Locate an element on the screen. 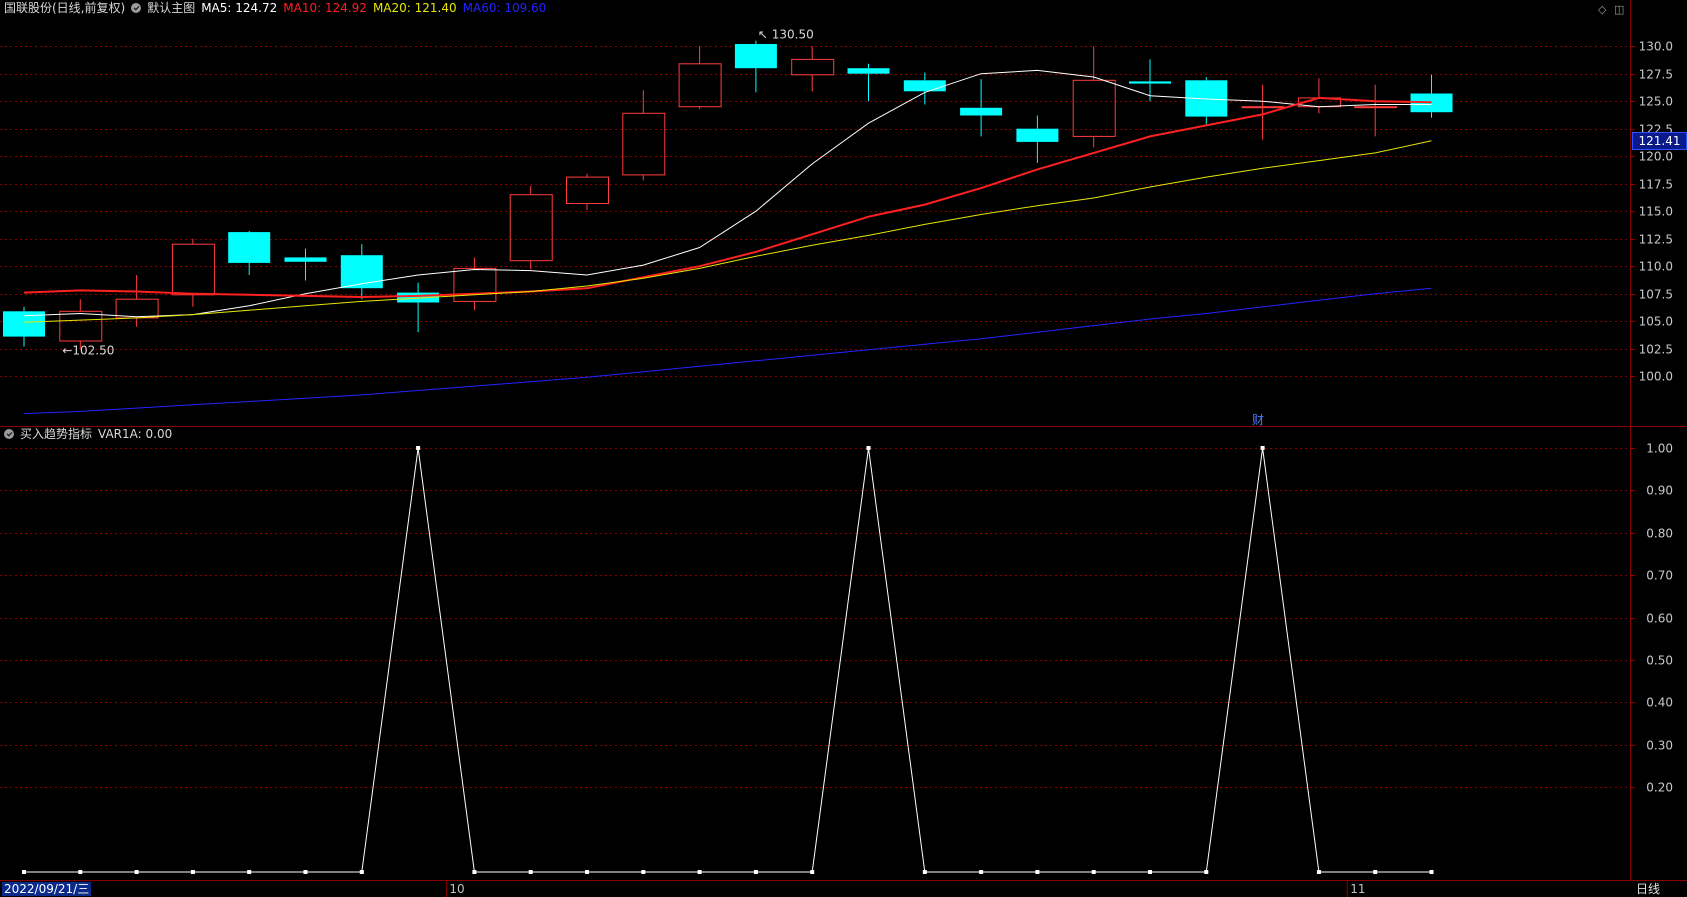 The width and height of the screenshot is (1687, 897). ma-line-ma60 is located at coordinates (727, 351).